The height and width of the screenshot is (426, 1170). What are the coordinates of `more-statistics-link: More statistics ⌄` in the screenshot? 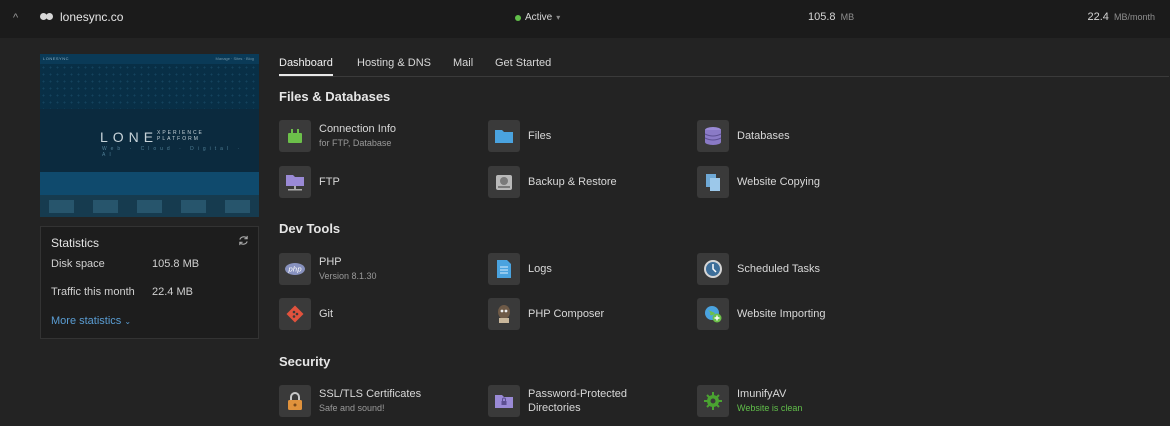 It's located at (91, 321).